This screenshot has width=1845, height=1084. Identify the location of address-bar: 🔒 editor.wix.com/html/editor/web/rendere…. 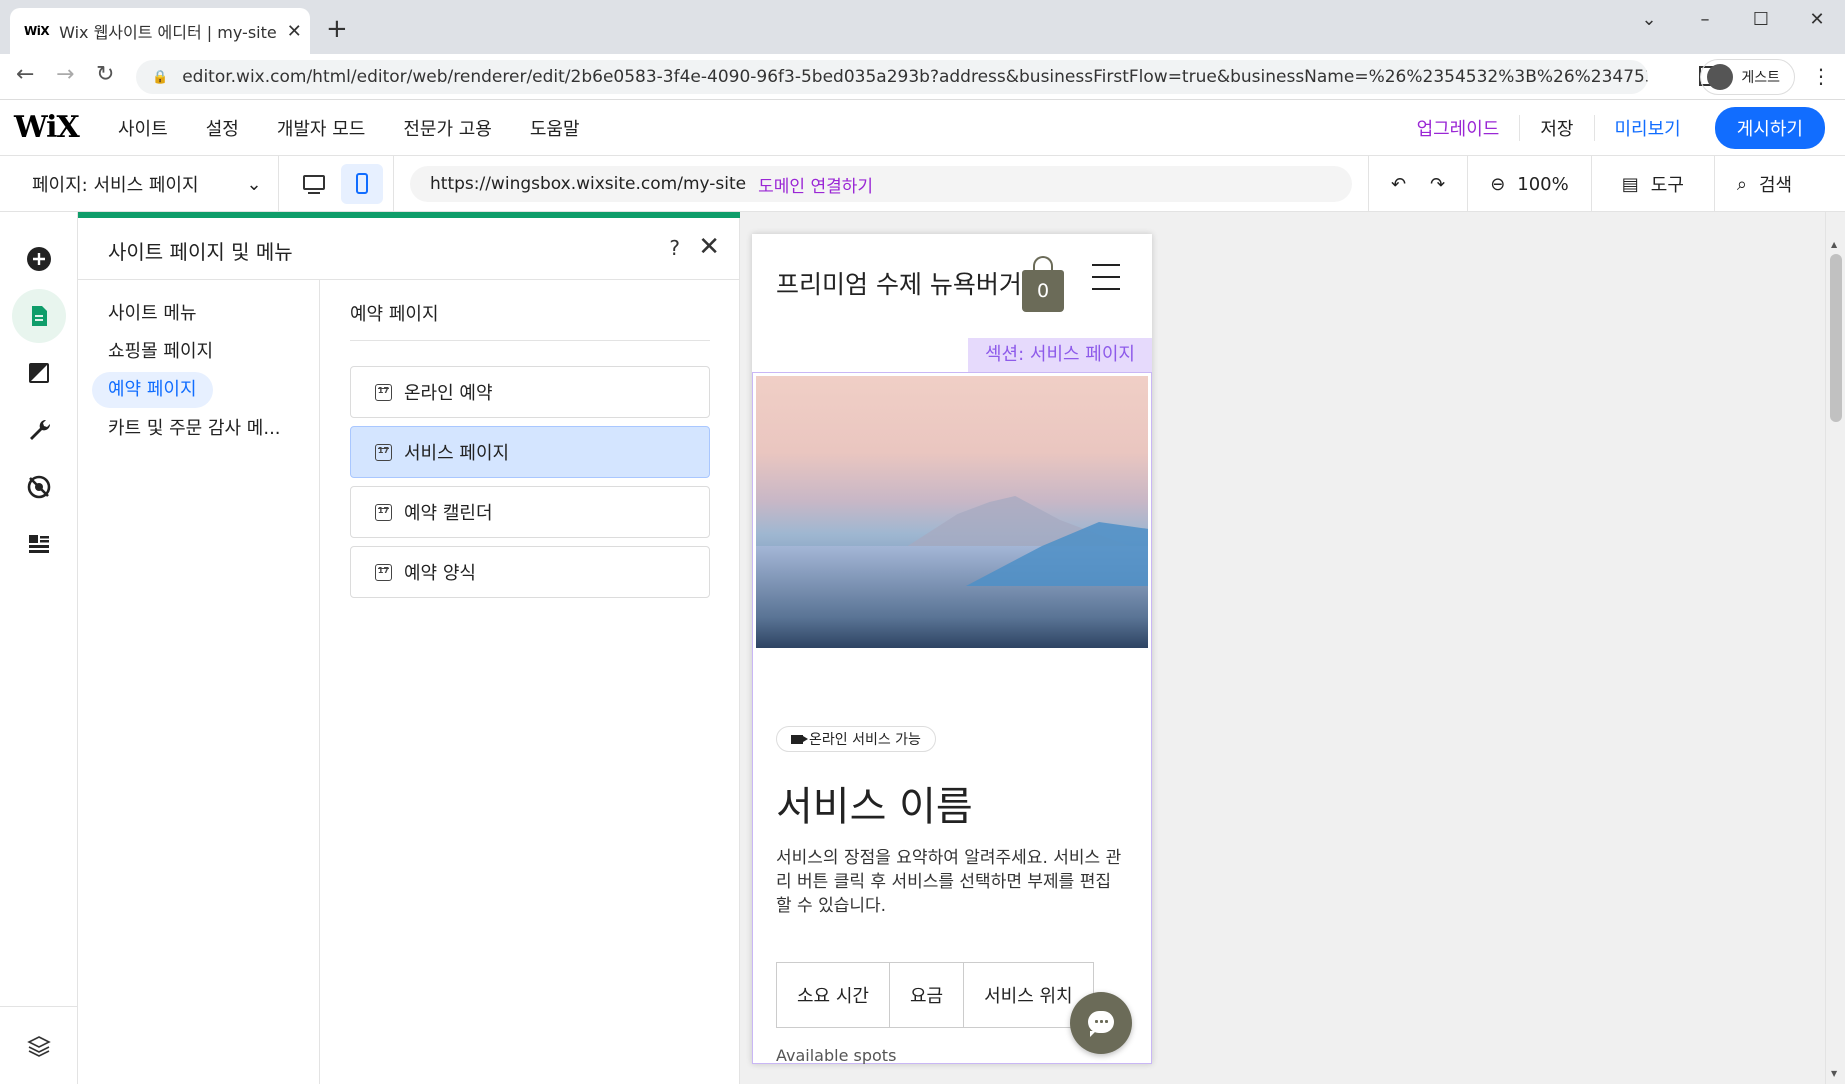
(892, 77).